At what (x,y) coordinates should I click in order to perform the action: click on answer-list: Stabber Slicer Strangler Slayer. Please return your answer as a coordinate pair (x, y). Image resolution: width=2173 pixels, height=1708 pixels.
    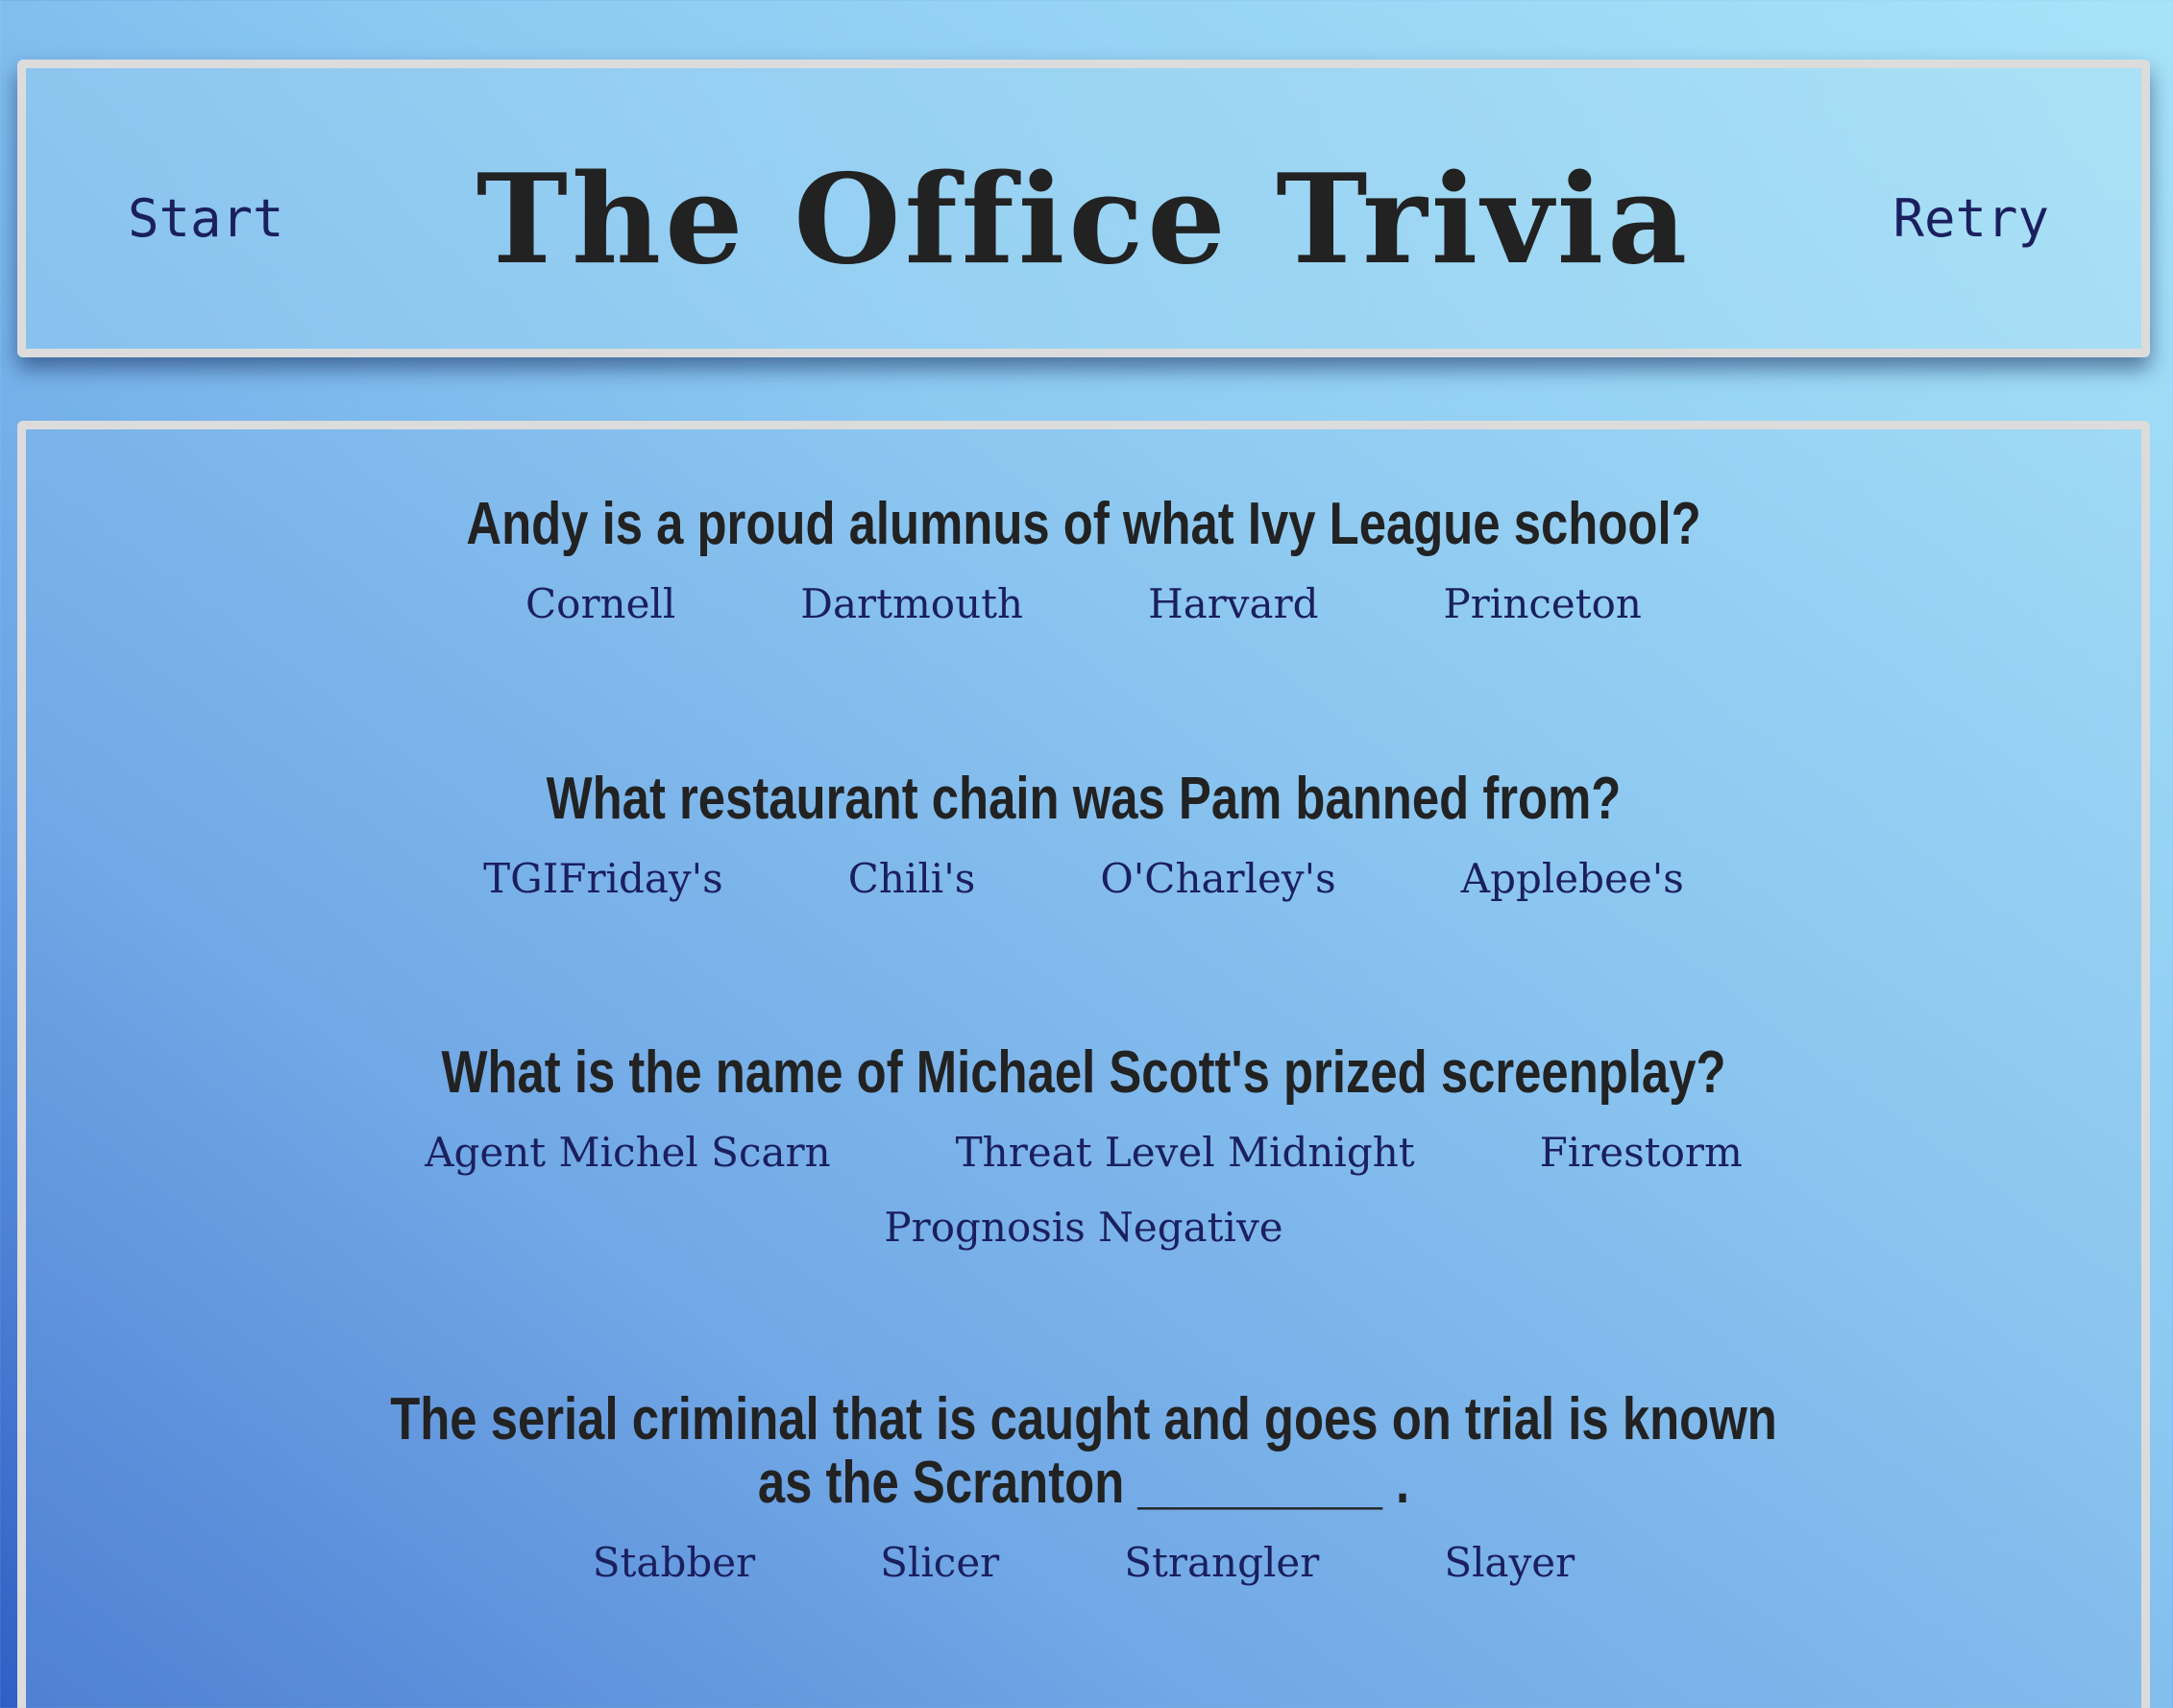
    Looking at the image, I should click on (1084, 1563).